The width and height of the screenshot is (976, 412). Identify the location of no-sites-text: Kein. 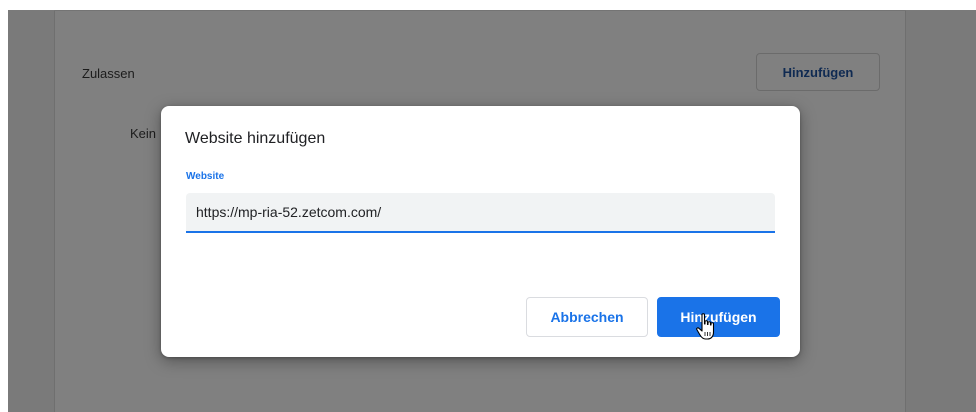
(143, 133).